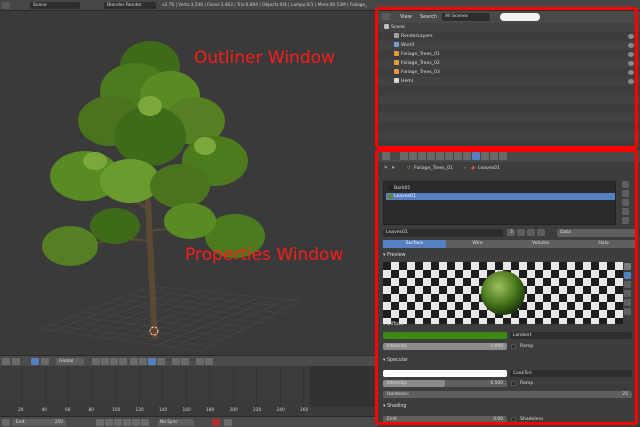 This screenshot has height=427, width=640. What do you see at coordinates (200, 361) in the screenshot?
I see `render-icon` at bounding box center [200, 361].